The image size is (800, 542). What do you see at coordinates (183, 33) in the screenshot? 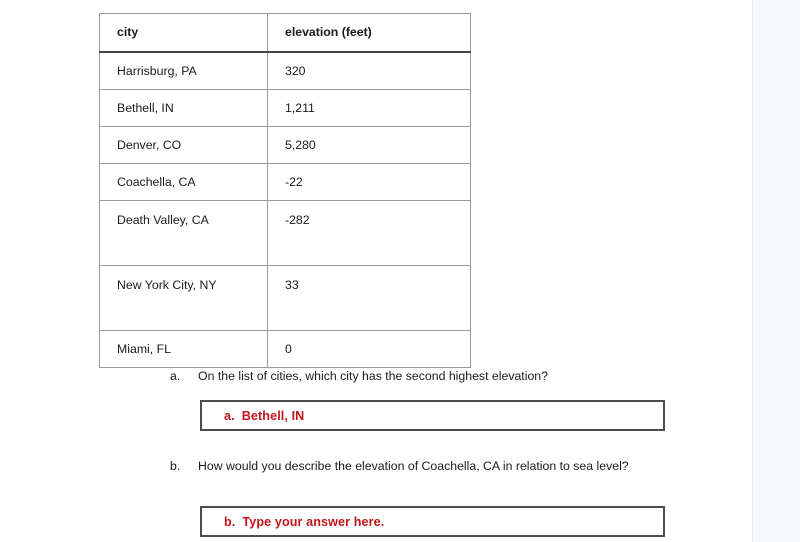
I see `column-header-city: city` at bounding box center [183, 33].